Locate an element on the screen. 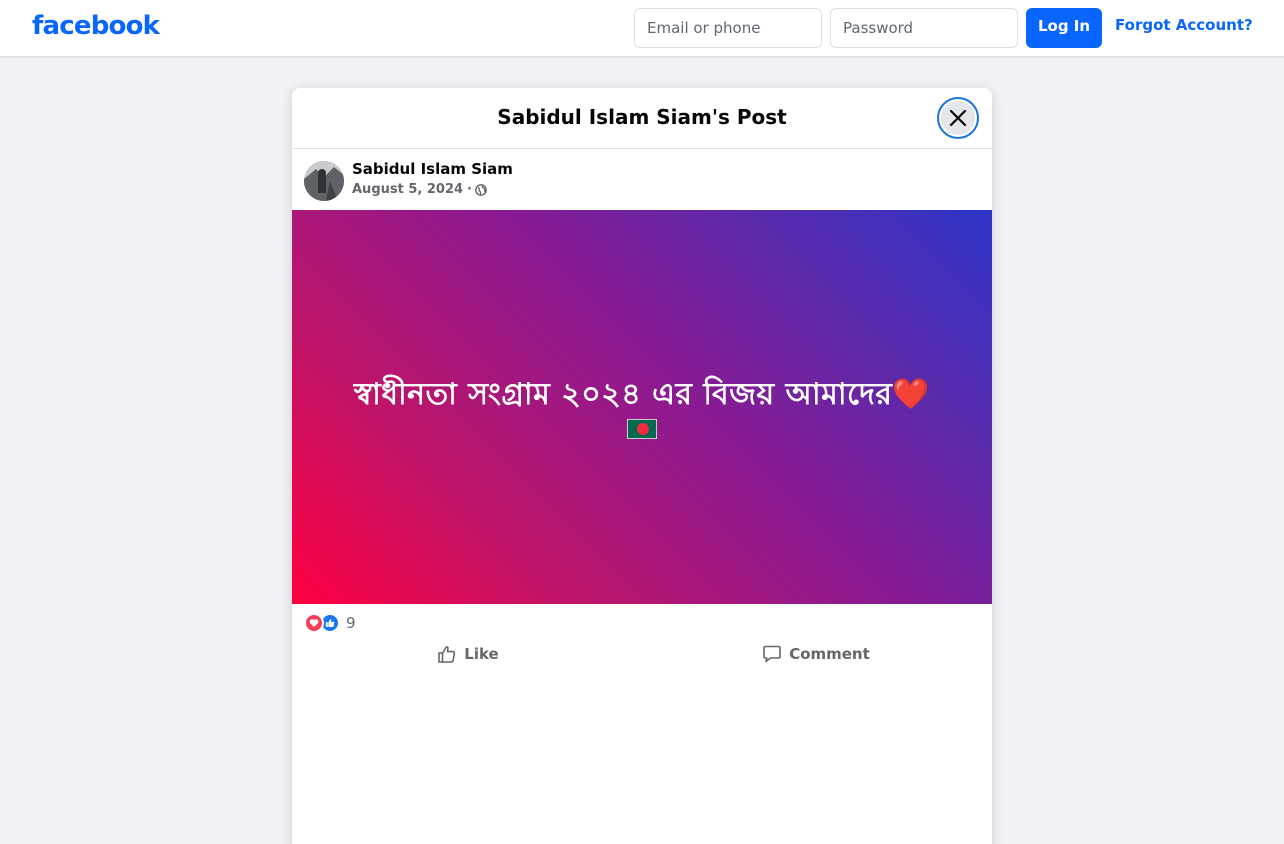  post-author-row: Sabidul Islam Siam August 5, 2024 · is located at coordinates (642, 181).